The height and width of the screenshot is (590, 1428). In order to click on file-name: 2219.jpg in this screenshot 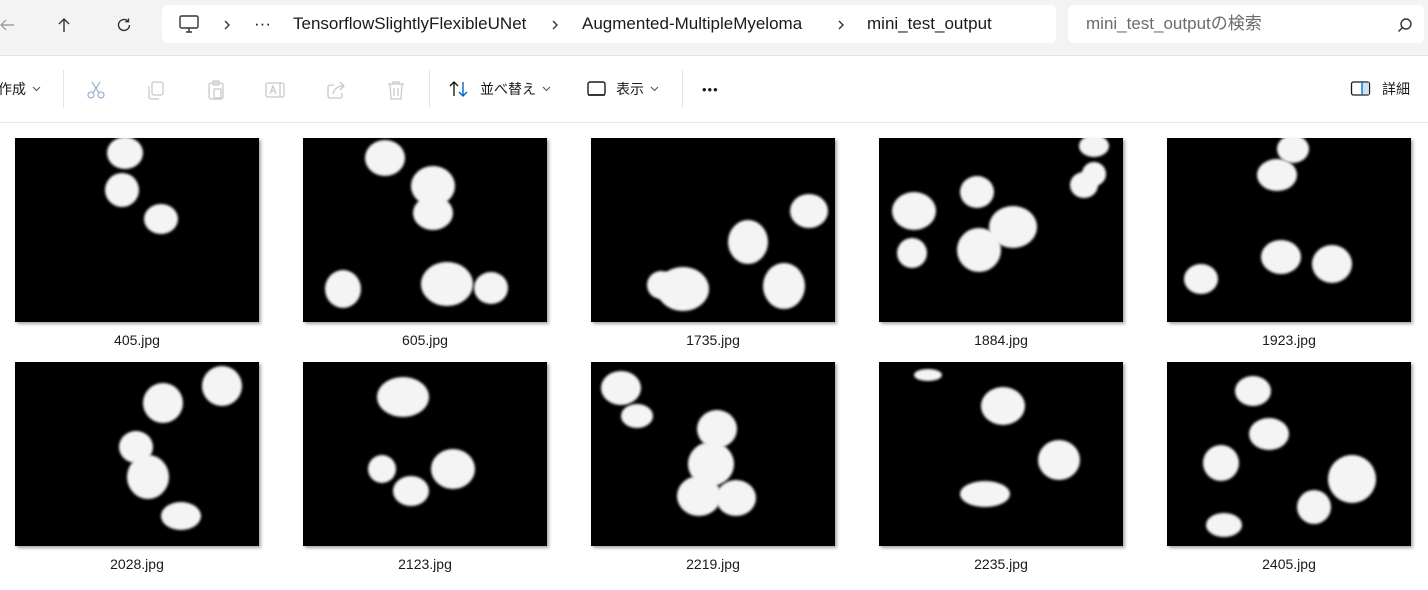, I will do `click(713, 564)`.